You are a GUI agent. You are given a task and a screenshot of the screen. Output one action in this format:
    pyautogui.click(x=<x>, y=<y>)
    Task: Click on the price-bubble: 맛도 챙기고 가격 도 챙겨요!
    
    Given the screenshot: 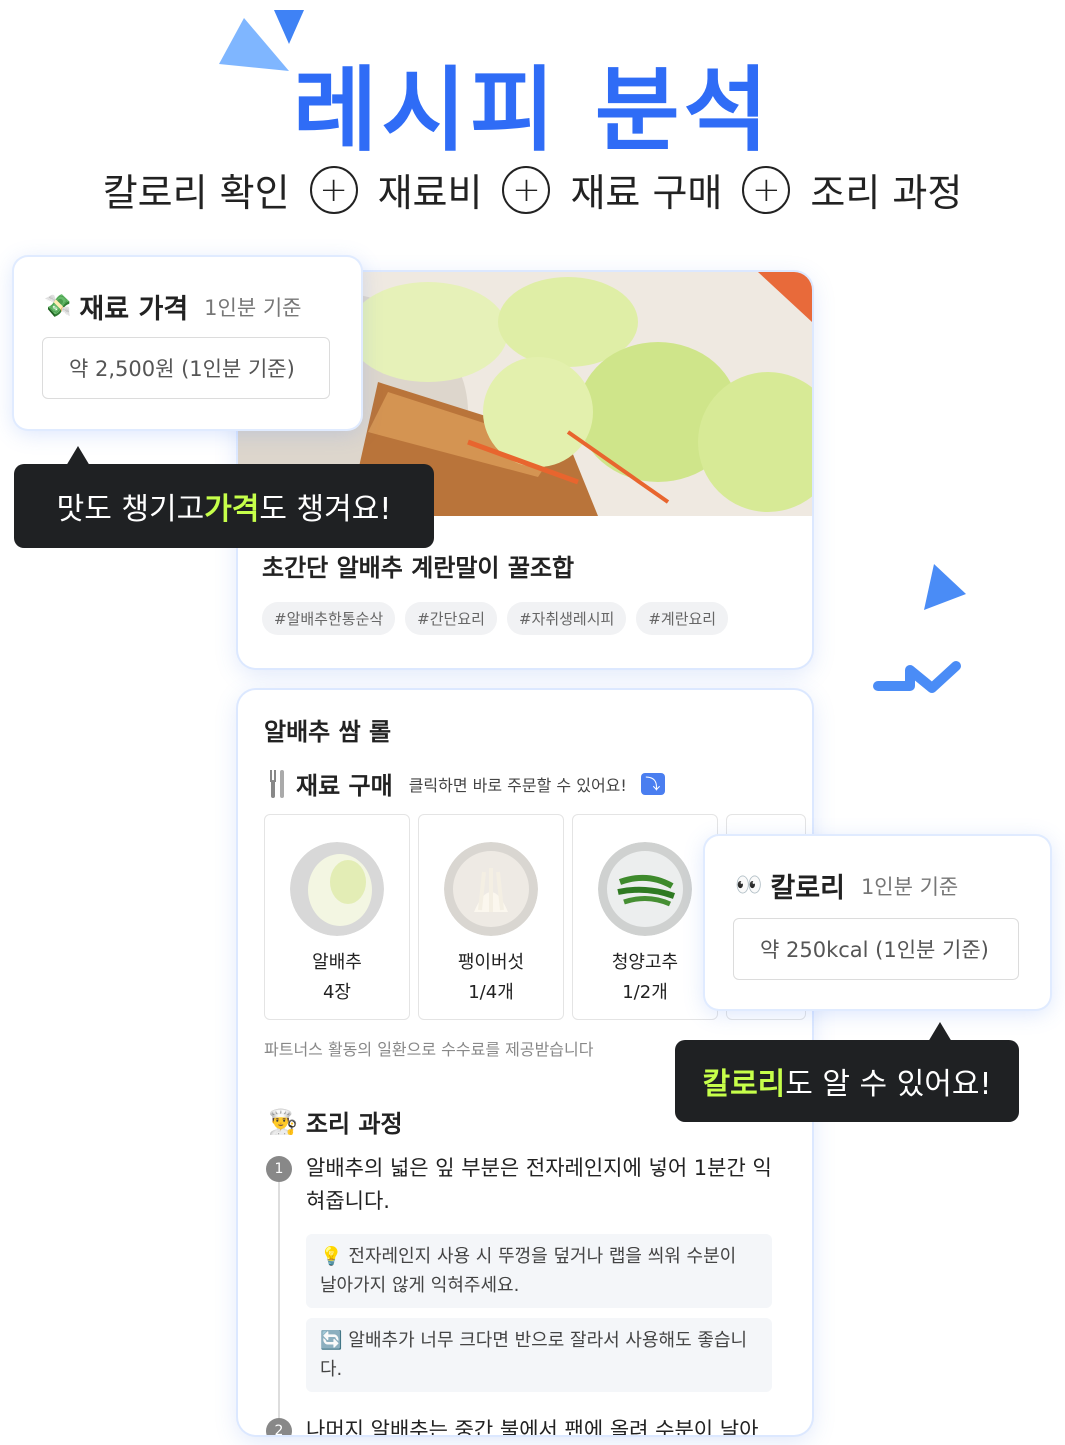 What is the action you would take?
    pyautogui.click(x=224, y=506)
    